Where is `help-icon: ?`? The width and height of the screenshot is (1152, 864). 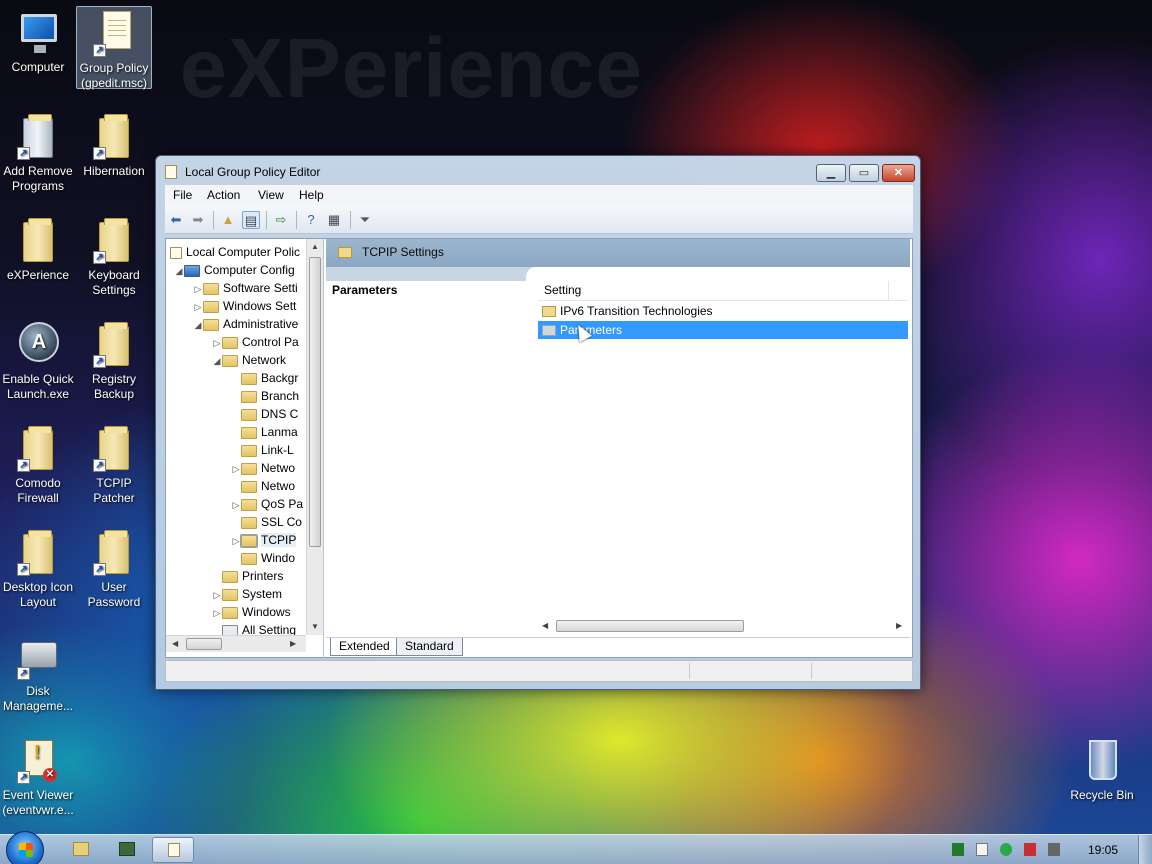 help-icon: ? is located at coordinates (311, 220).